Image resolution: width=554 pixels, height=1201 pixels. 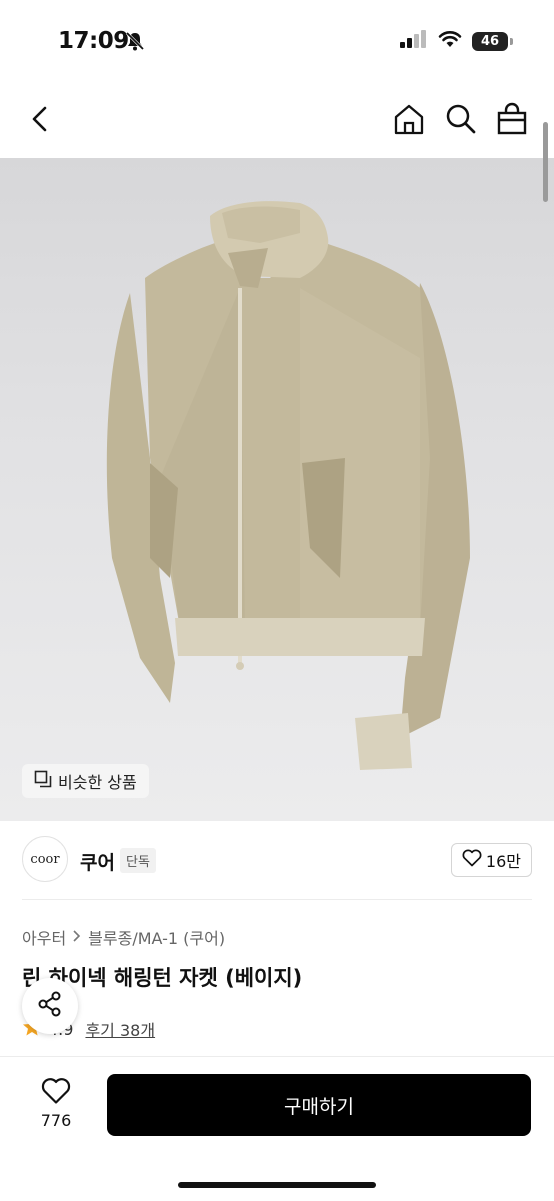 What do you see at coordinates (277, 1185) in the screenshot?
I see `home-indicator` at bounding box center [277, 1185].